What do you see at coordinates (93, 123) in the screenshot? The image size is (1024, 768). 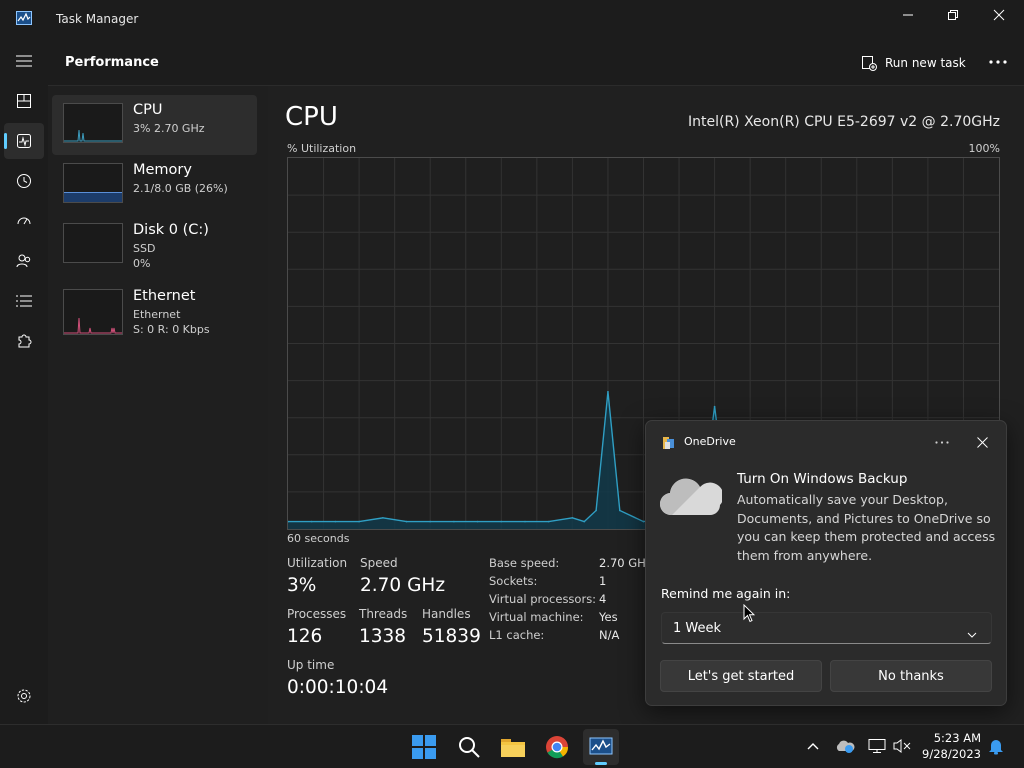 I see `cpu-thumbnail-graph` at bounding box center [93, 123].